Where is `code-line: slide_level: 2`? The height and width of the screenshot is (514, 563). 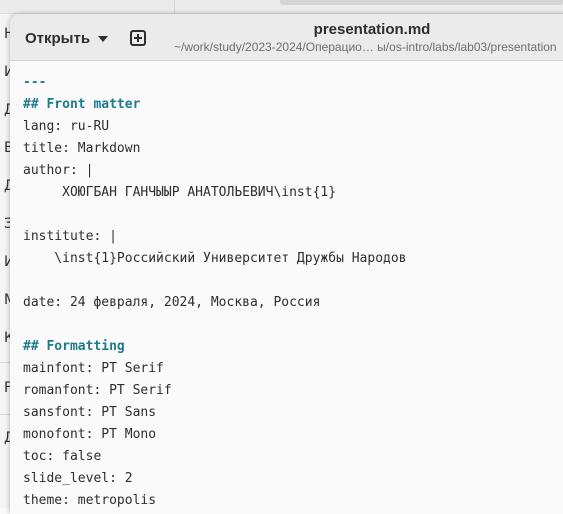
code-line: slide_level: 2 is located at coordinates (78, 478).